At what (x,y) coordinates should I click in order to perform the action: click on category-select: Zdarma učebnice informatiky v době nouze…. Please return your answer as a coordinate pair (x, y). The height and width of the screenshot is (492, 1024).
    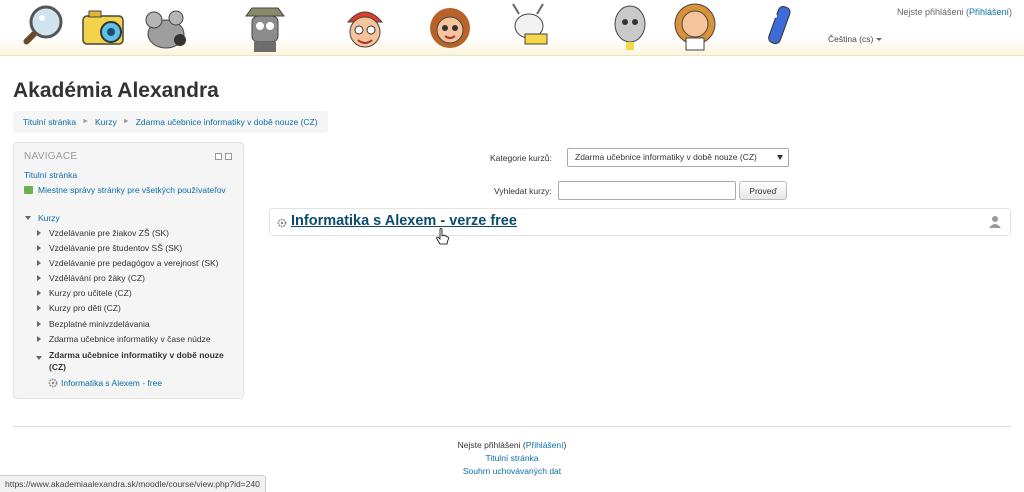
    Looking at the image, I should click on (678, 157).